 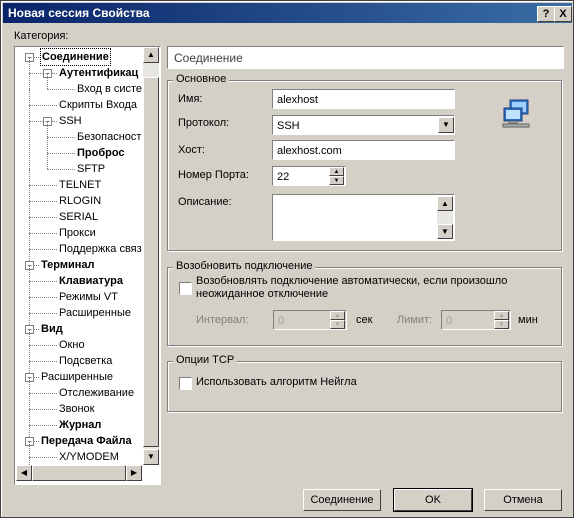 What do you see at coordinates (205, 202) in the screenshot?
I see `description-label: Описание:` at bounding box center [205, 202].